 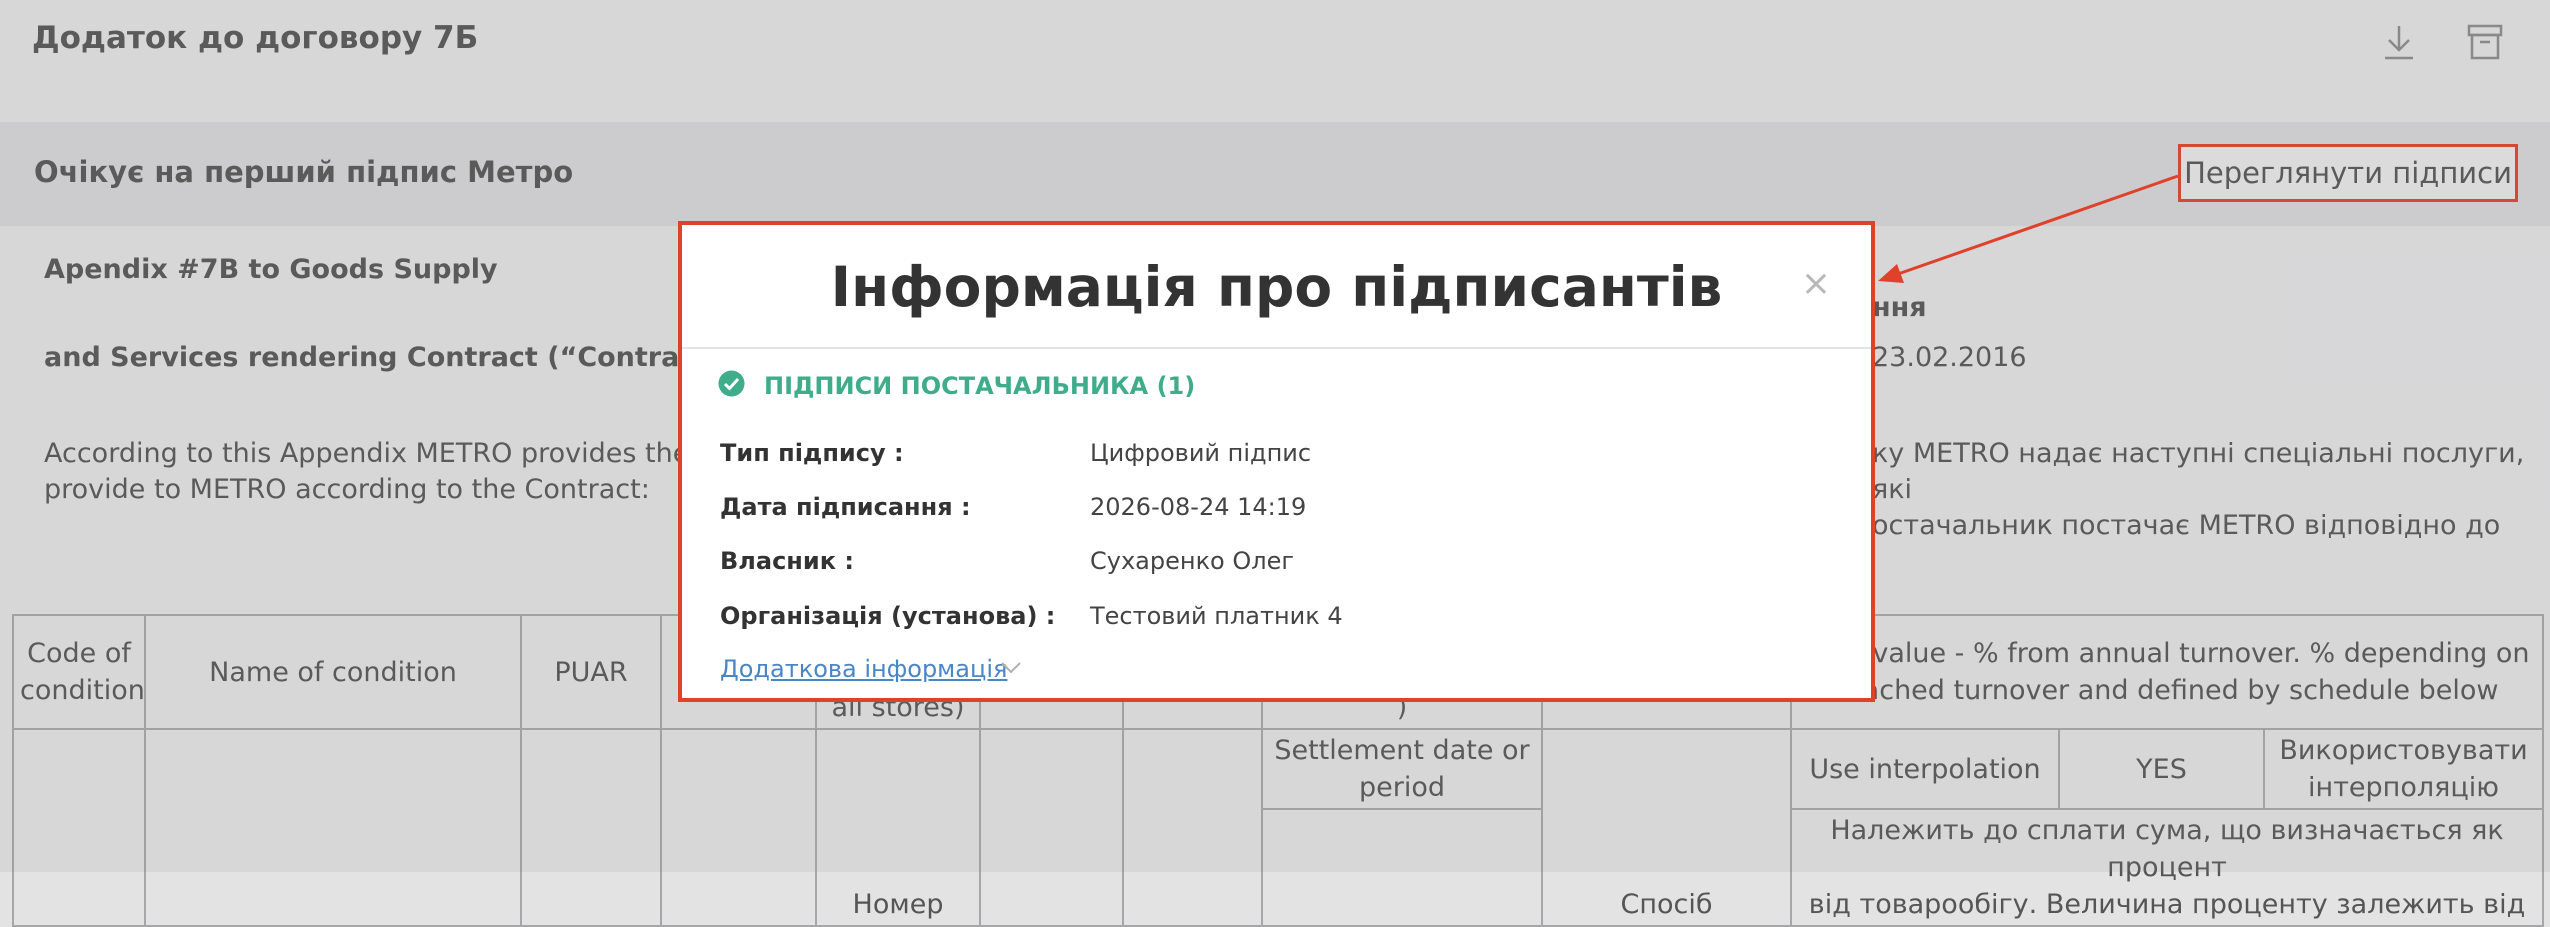 I want to click on owner-label: Власник :, so click(x=787, y=561).